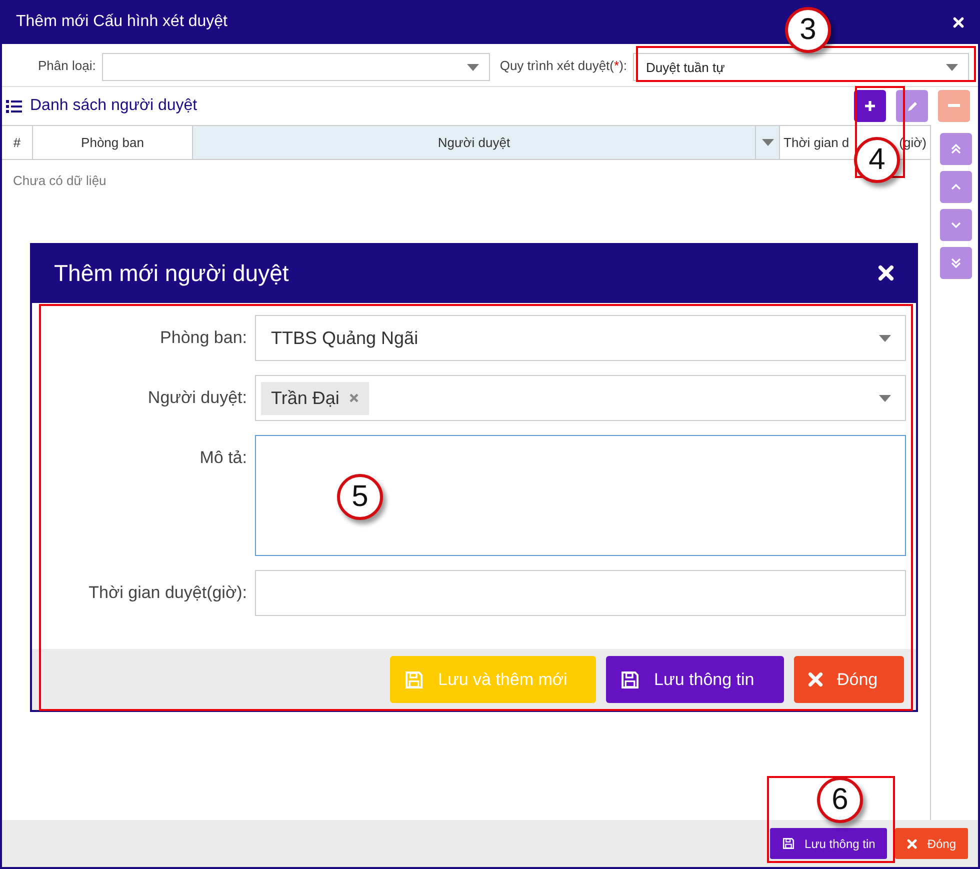 The image size is (980, 869). I want to click on tag-chip: Trần Đại, so click(315, 398).